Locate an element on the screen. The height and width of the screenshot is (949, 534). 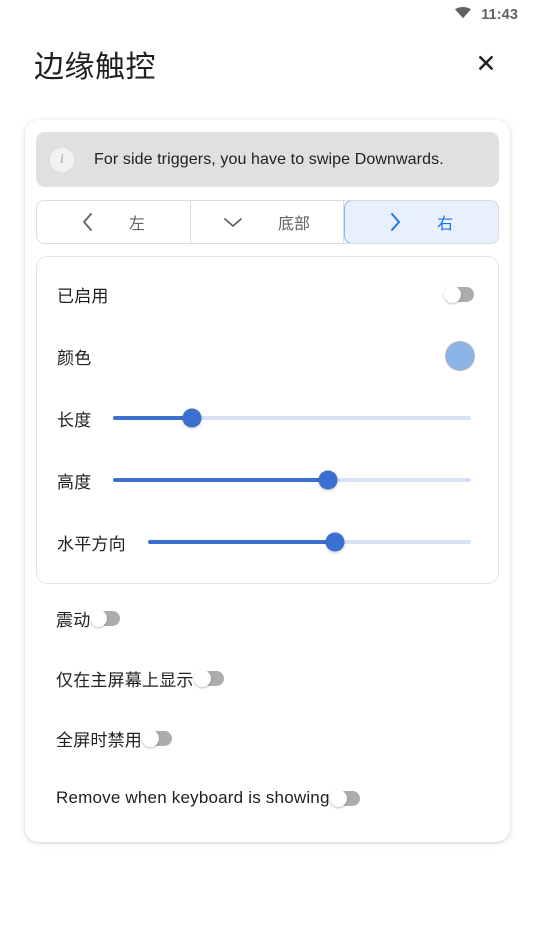
remove-on-keyboard-toggle is located at coordinates (344, 798).